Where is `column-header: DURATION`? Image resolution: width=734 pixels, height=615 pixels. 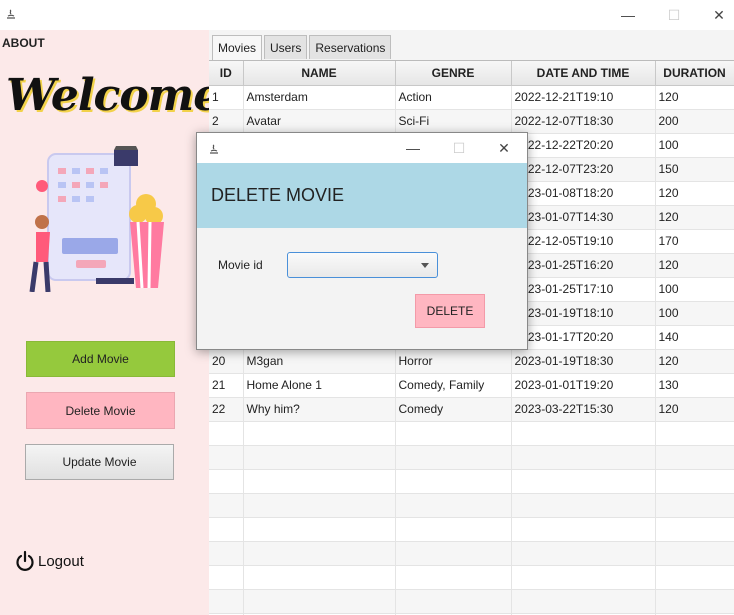 column-header: DURATION is located at coordinates (694, 73).